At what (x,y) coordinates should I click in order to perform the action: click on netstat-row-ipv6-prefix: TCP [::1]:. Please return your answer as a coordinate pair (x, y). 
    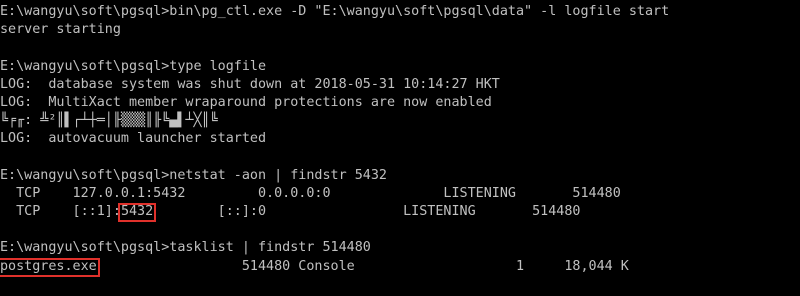
    Looking at the image, I should click on (60, 212).